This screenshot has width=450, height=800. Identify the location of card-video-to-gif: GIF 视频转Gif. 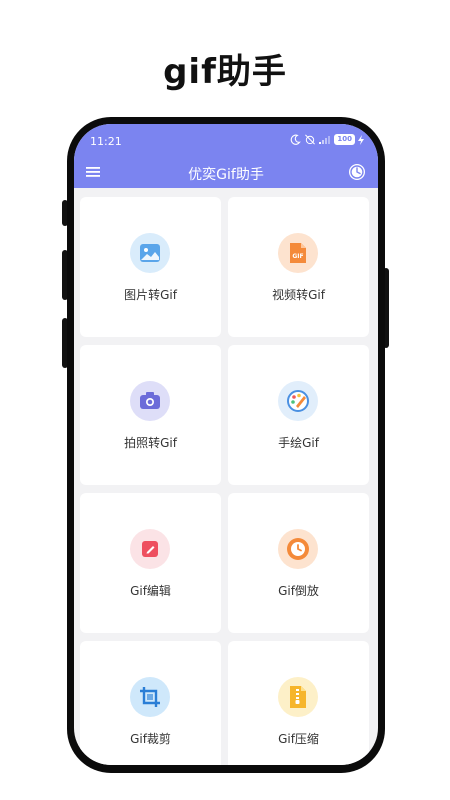
(298, 267).